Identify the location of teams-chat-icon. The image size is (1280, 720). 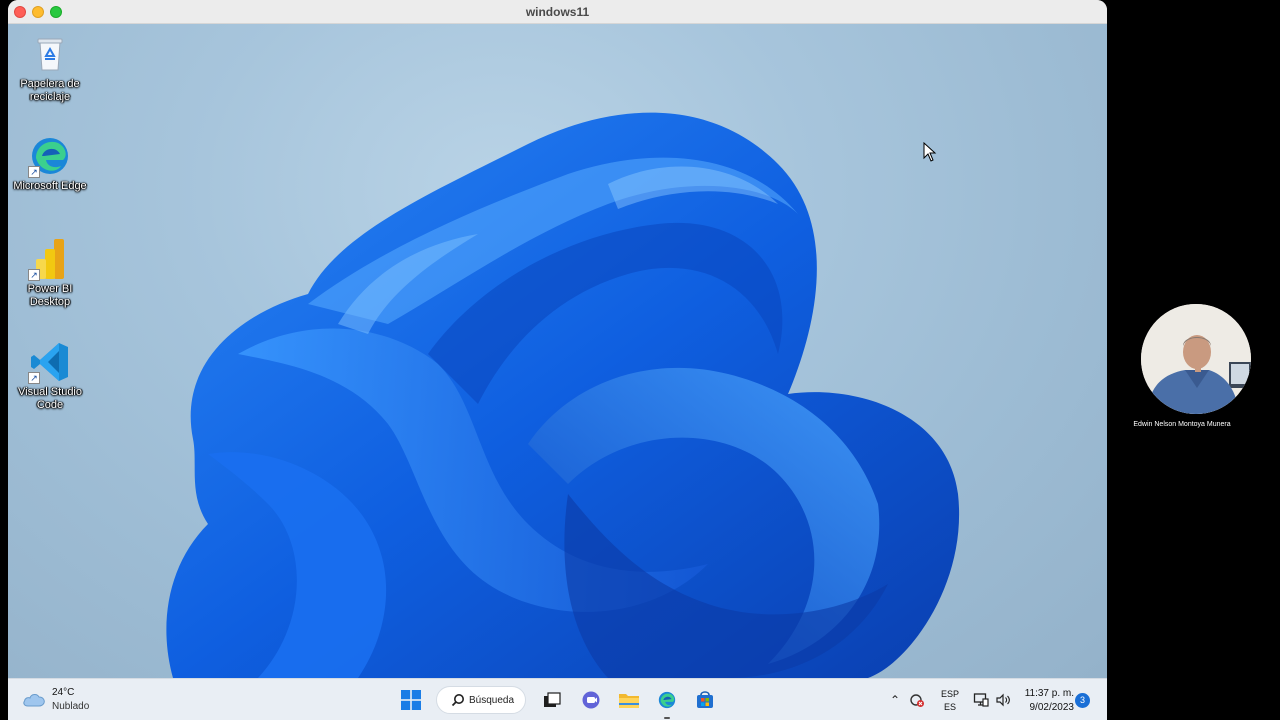
(591, 700).